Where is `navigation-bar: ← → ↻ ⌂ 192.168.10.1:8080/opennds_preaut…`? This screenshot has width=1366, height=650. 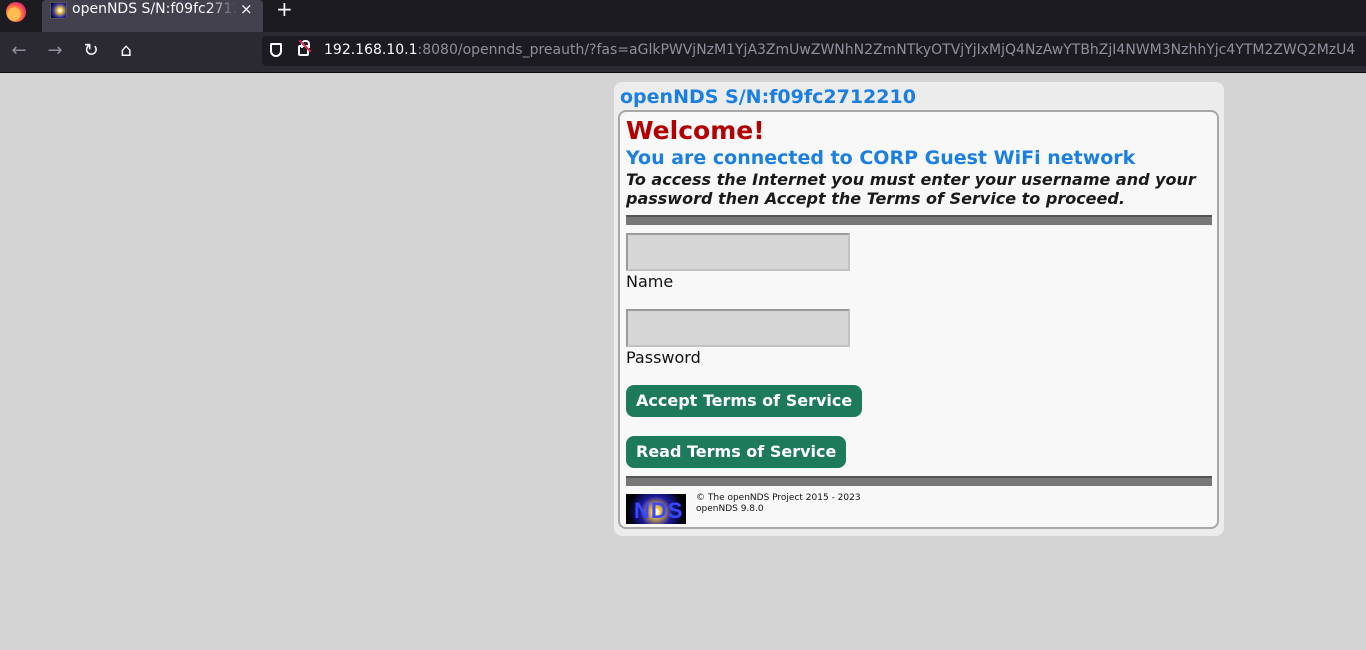
navigation-bar: ← → ↻ ⌂ 192.168.10.1:8080/opennds_preaut… is located at coordinates (683, 52).